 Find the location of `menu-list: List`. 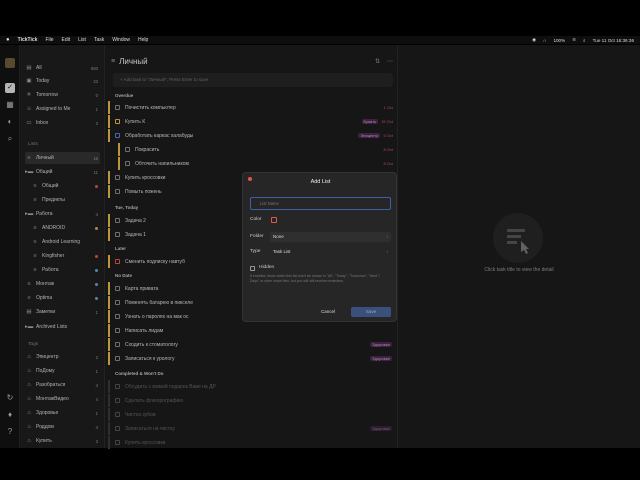

menu-list: List is located at coordinates (82, 40).